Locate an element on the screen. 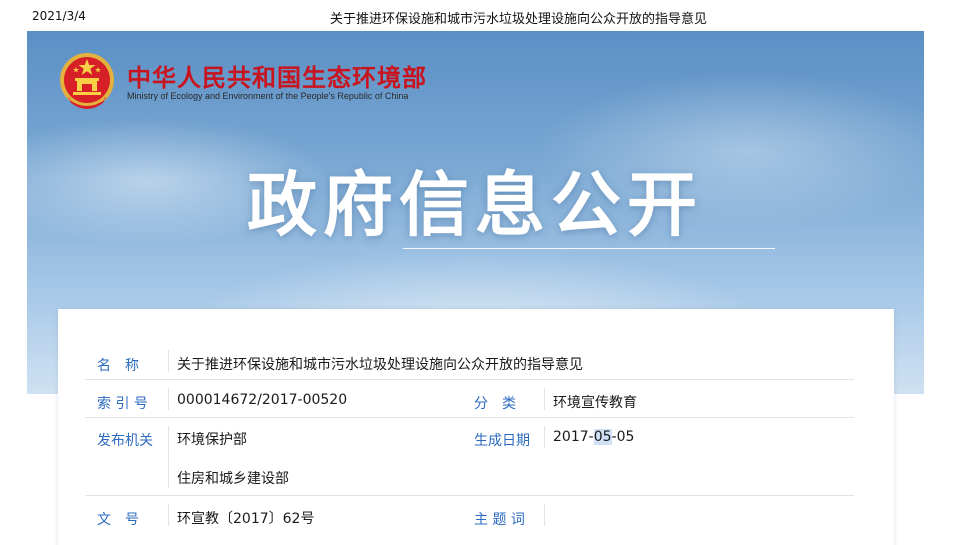 This screenshot has width=954, height=545. info-row-name: 名 称 关于推进环保设施和城市污水垃圾处理设施向公众开放的指导意见 is located at coordinates (469, 357).